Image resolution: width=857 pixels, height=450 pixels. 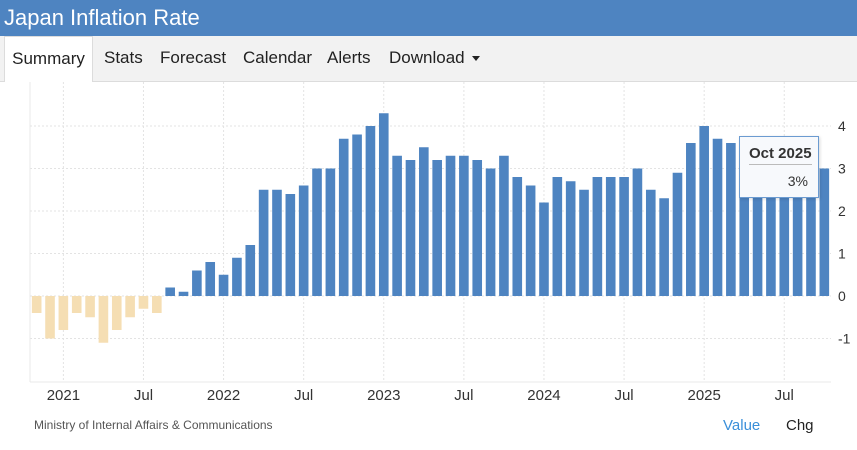 I want to click on y-tick-label-2: 1, so click(x=842, y=254).